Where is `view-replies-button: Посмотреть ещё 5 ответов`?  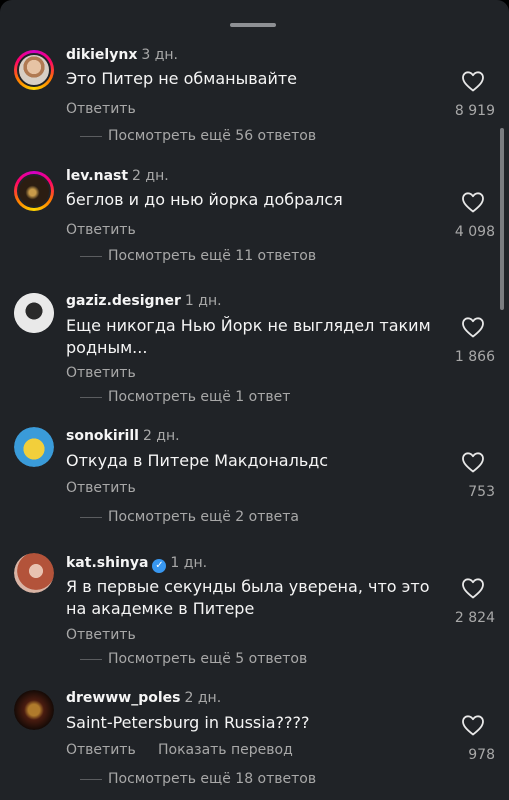
view-replies-button: Посмотреть ещё 5 ответов is located at coordinates (193, 659).